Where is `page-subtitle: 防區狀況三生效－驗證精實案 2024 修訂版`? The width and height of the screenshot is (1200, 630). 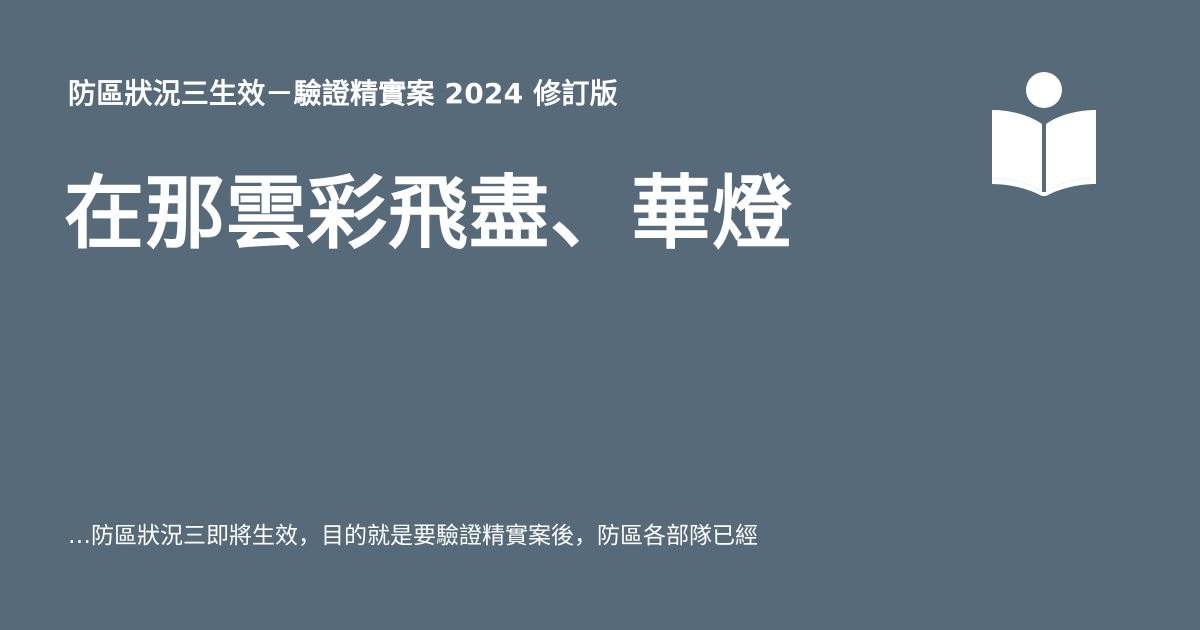
page-subtitle: 防區狀況三生效－驗證精實案 2024 修訂版 is located at coordinates (343, 93).